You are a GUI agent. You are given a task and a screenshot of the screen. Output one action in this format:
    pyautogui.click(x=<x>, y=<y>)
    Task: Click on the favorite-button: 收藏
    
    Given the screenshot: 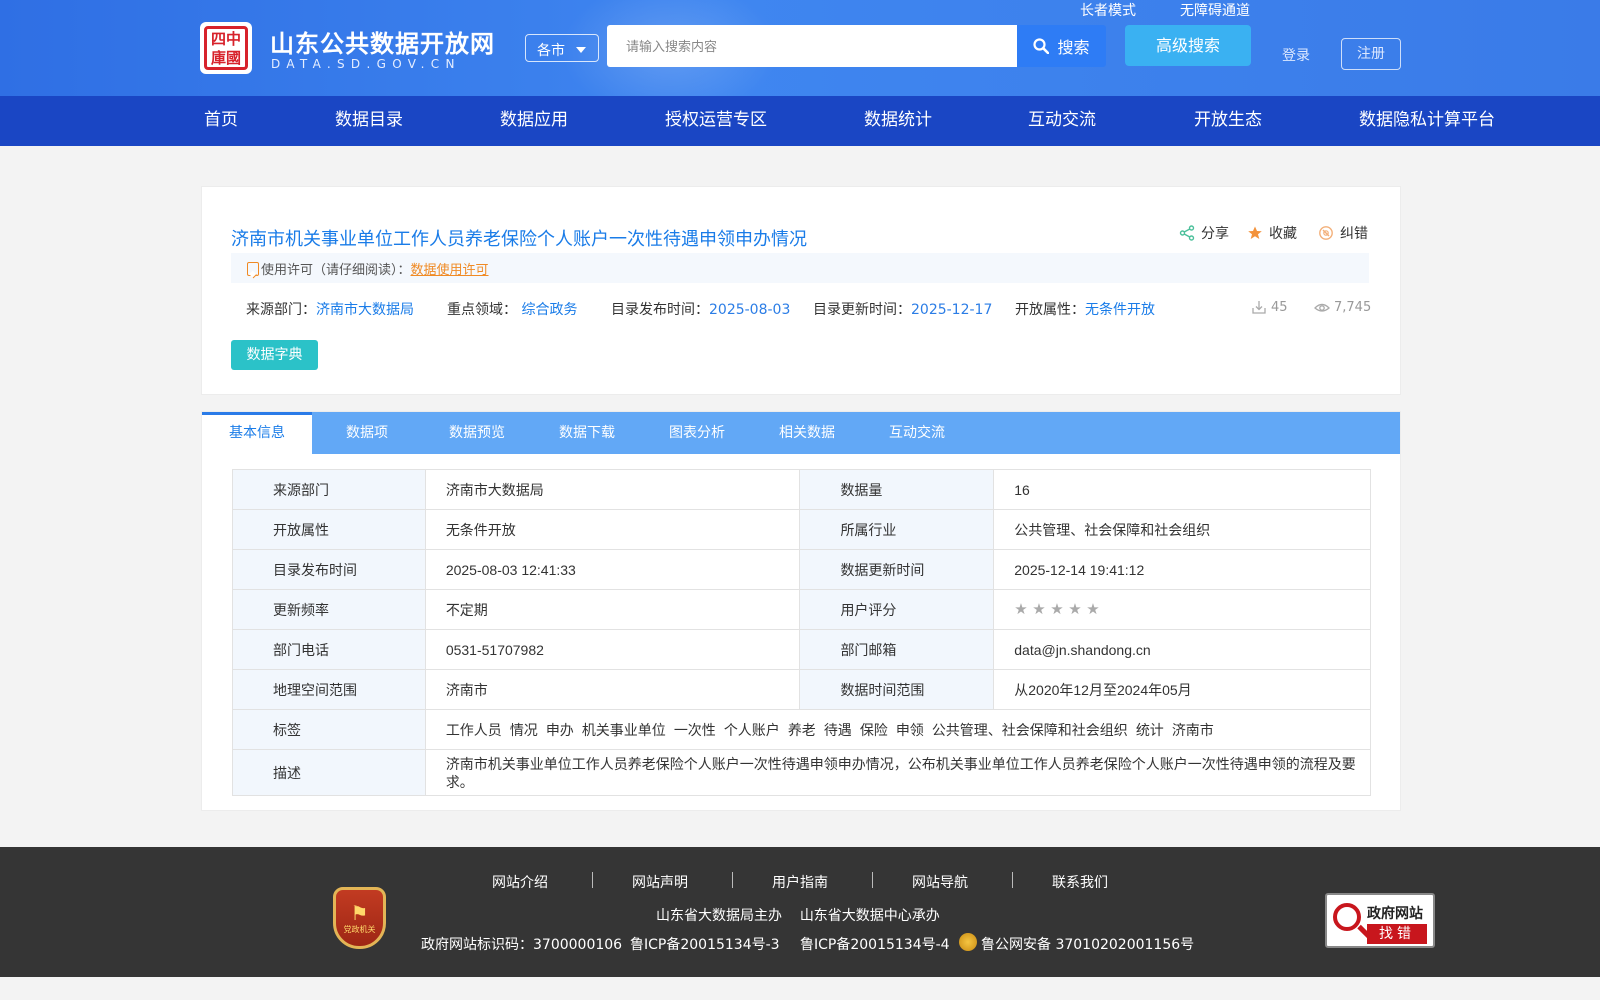 What is the action you would take?
    pyautogui.click(x=1272, y=233)
    